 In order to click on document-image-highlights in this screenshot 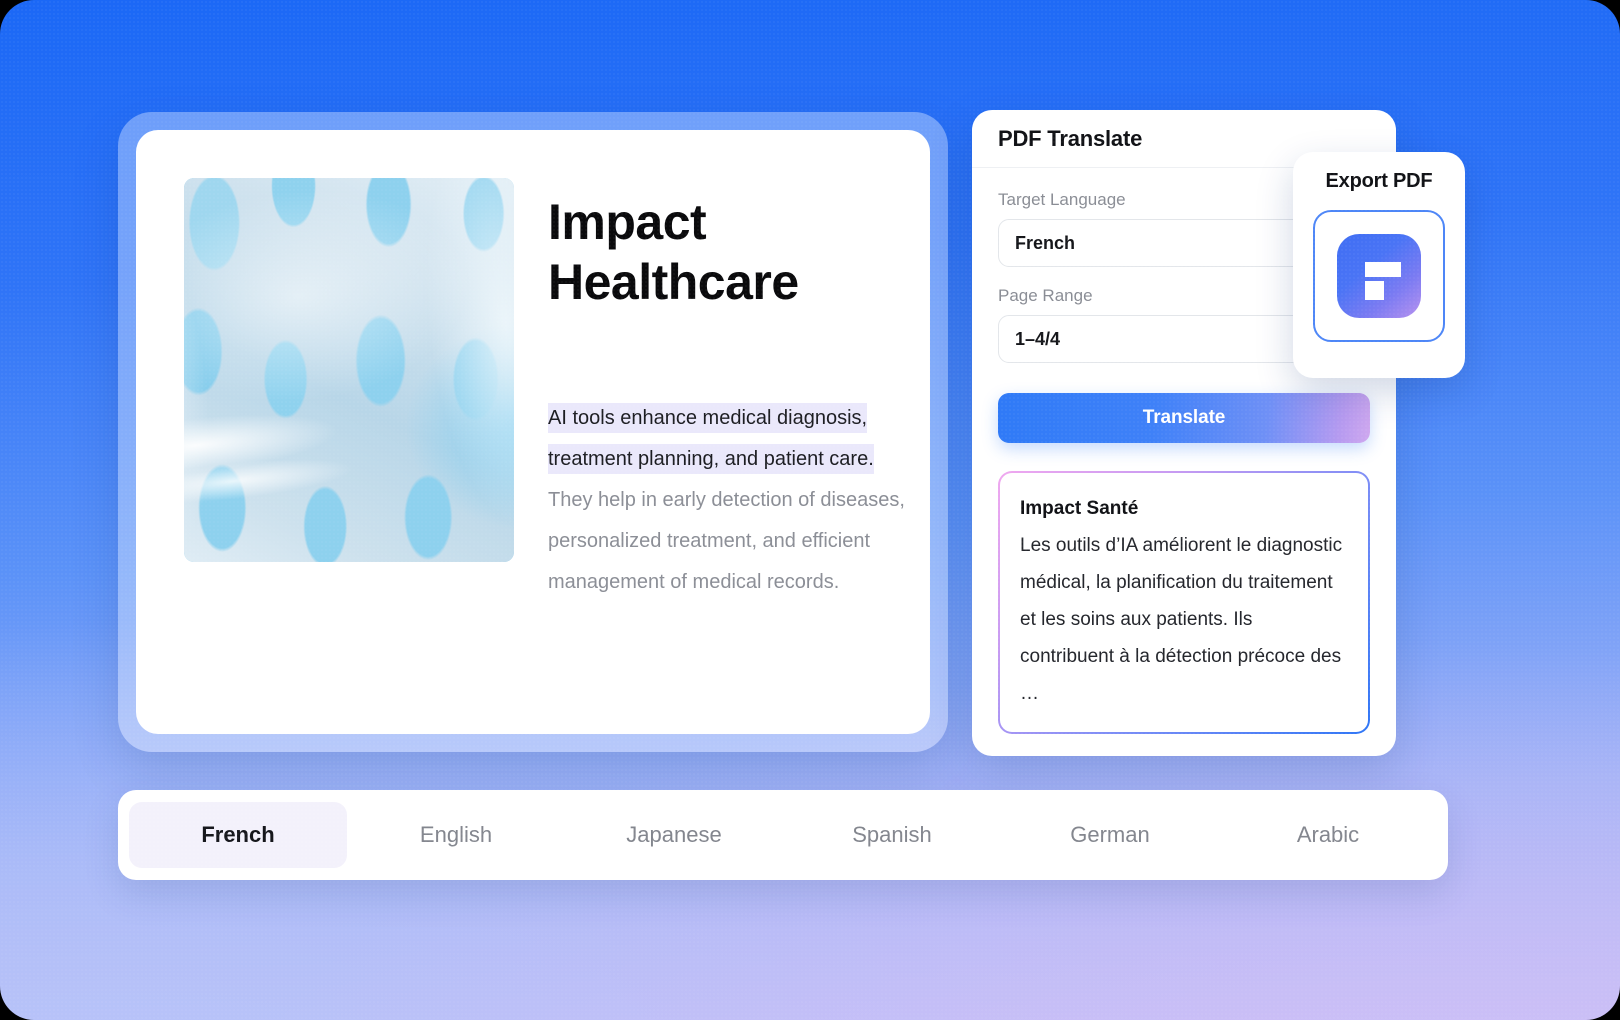, I will do `click(349, 370)`.